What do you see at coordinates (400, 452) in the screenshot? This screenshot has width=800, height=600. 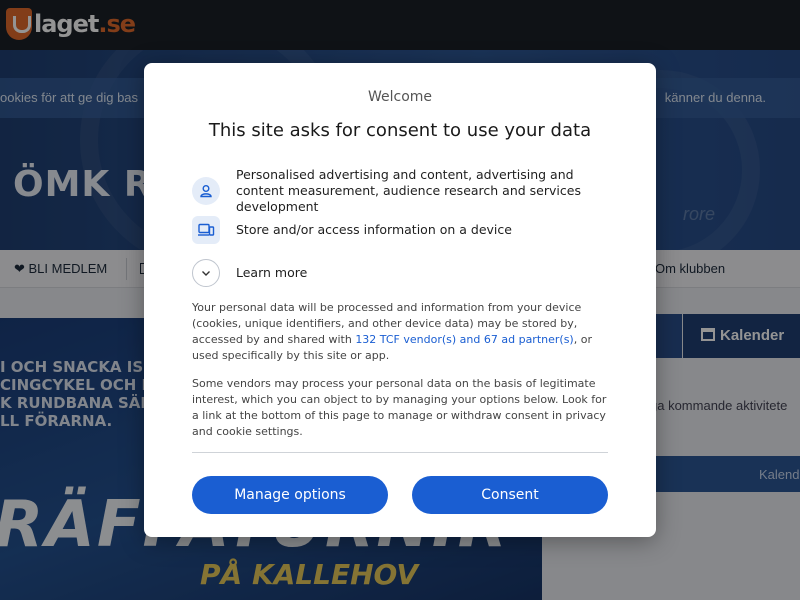 I see `dialog-divider` at bounding box center [400, 452].